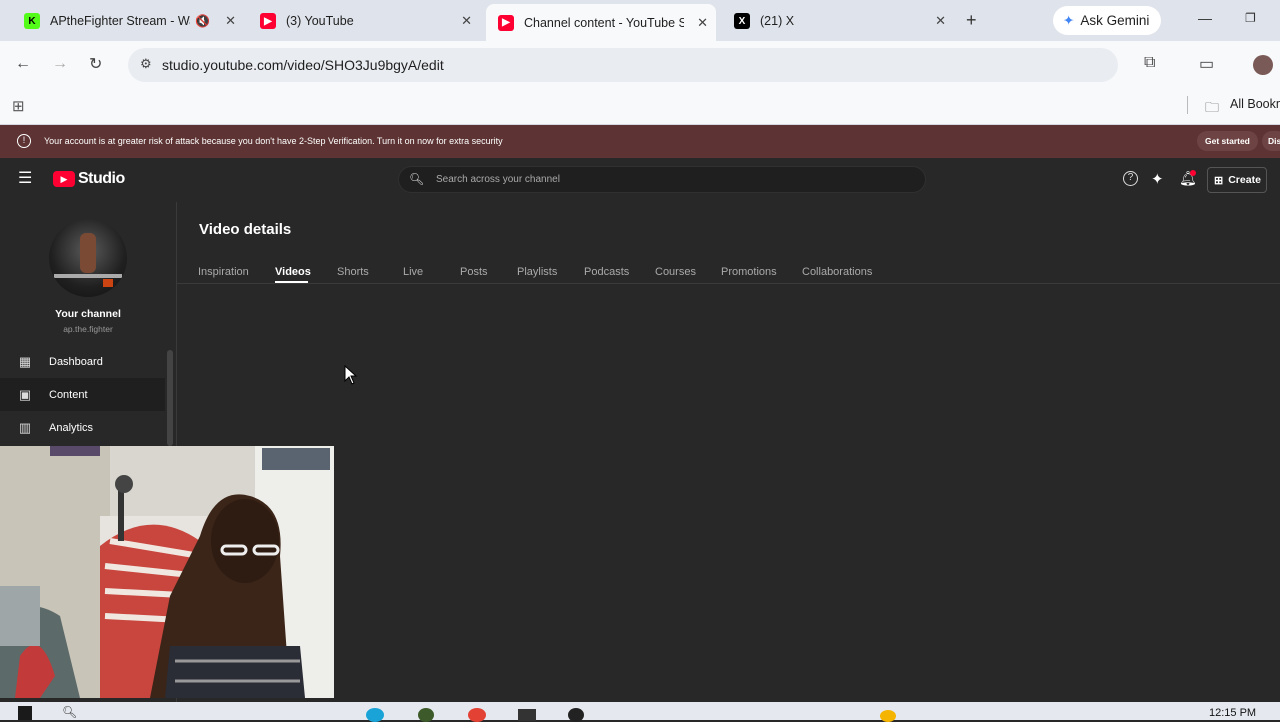 The image size is (1280, 722). What do you see at coordinates (25, 361) in the screenshot?
I see `dashboard-icon: ▦` at bounding box center [25, 361].